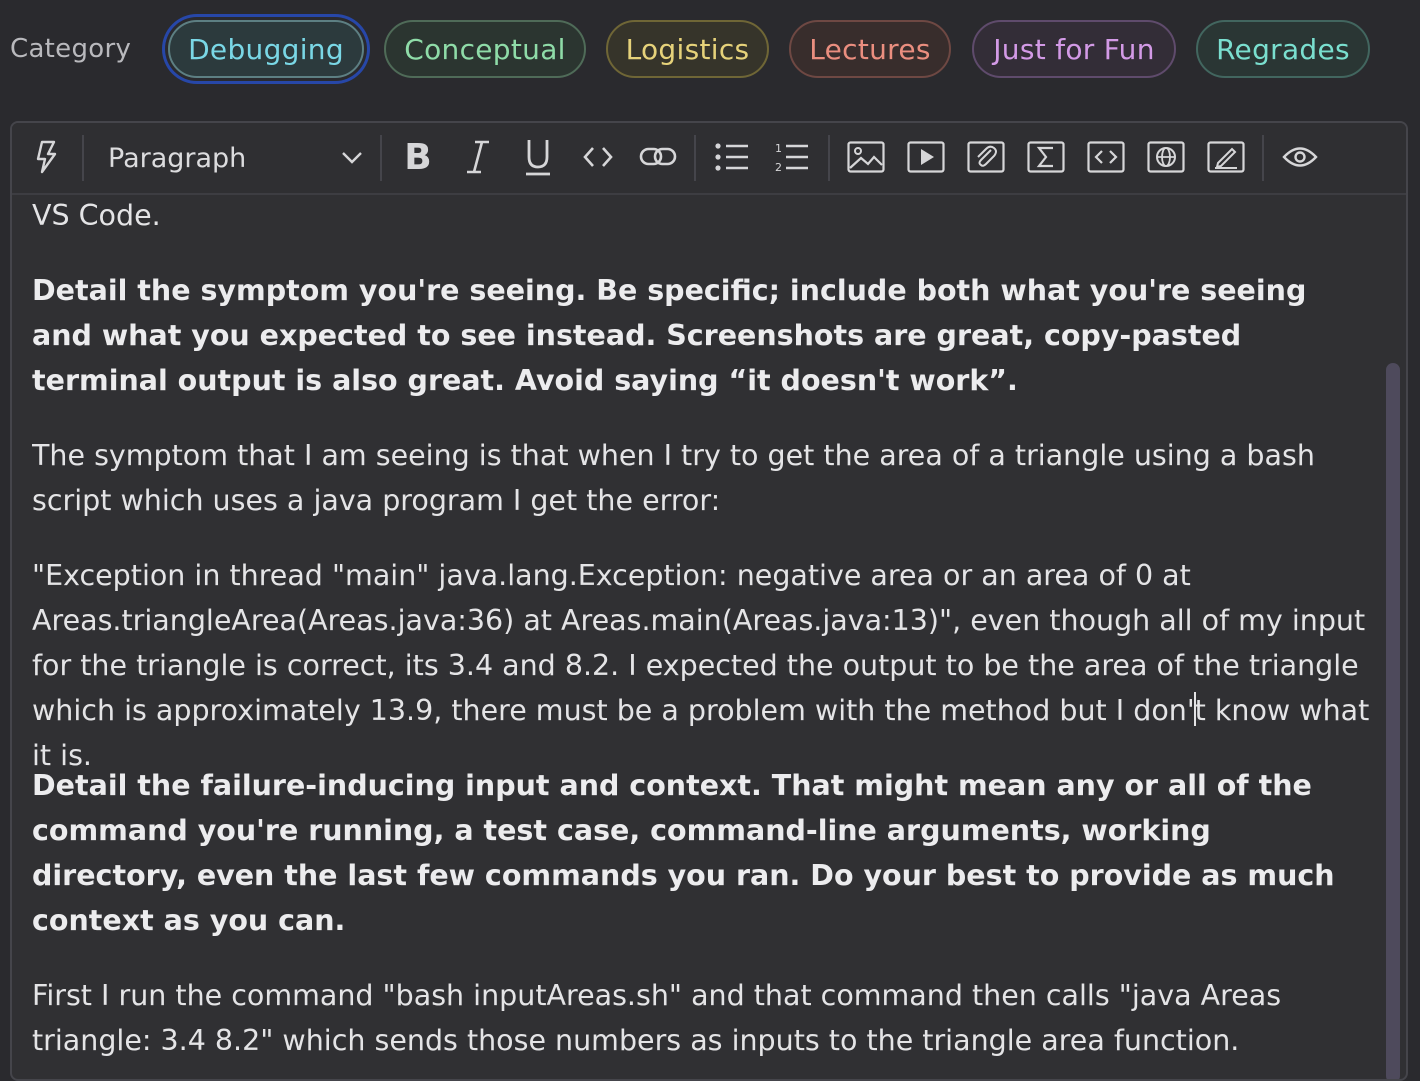  What do you see at coordinates (538, 157) in the screenshot?
I see `underline-icon` at bounding box center [538, 157].